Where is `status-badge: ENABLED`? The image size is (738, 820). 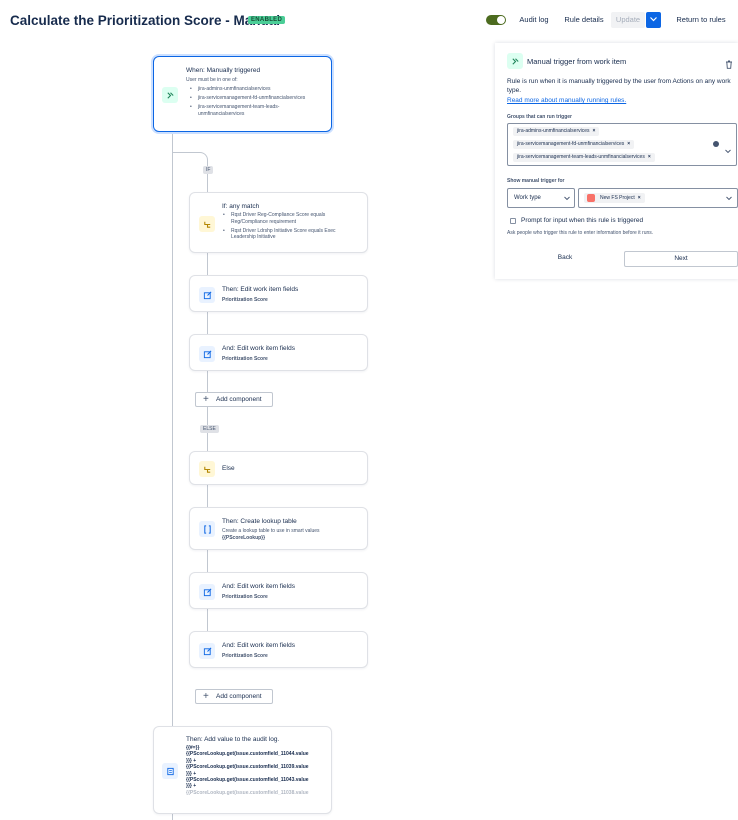 status-badge: ENABLED is located at coordinates (267, 20).